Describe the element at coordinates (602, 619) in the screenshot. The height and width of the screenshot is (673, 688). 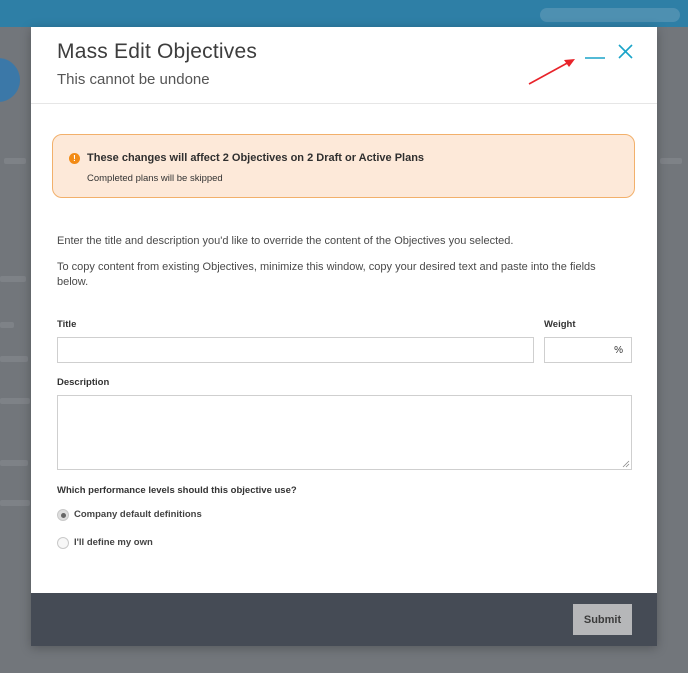
I see `submit-button: Submit` at that location.